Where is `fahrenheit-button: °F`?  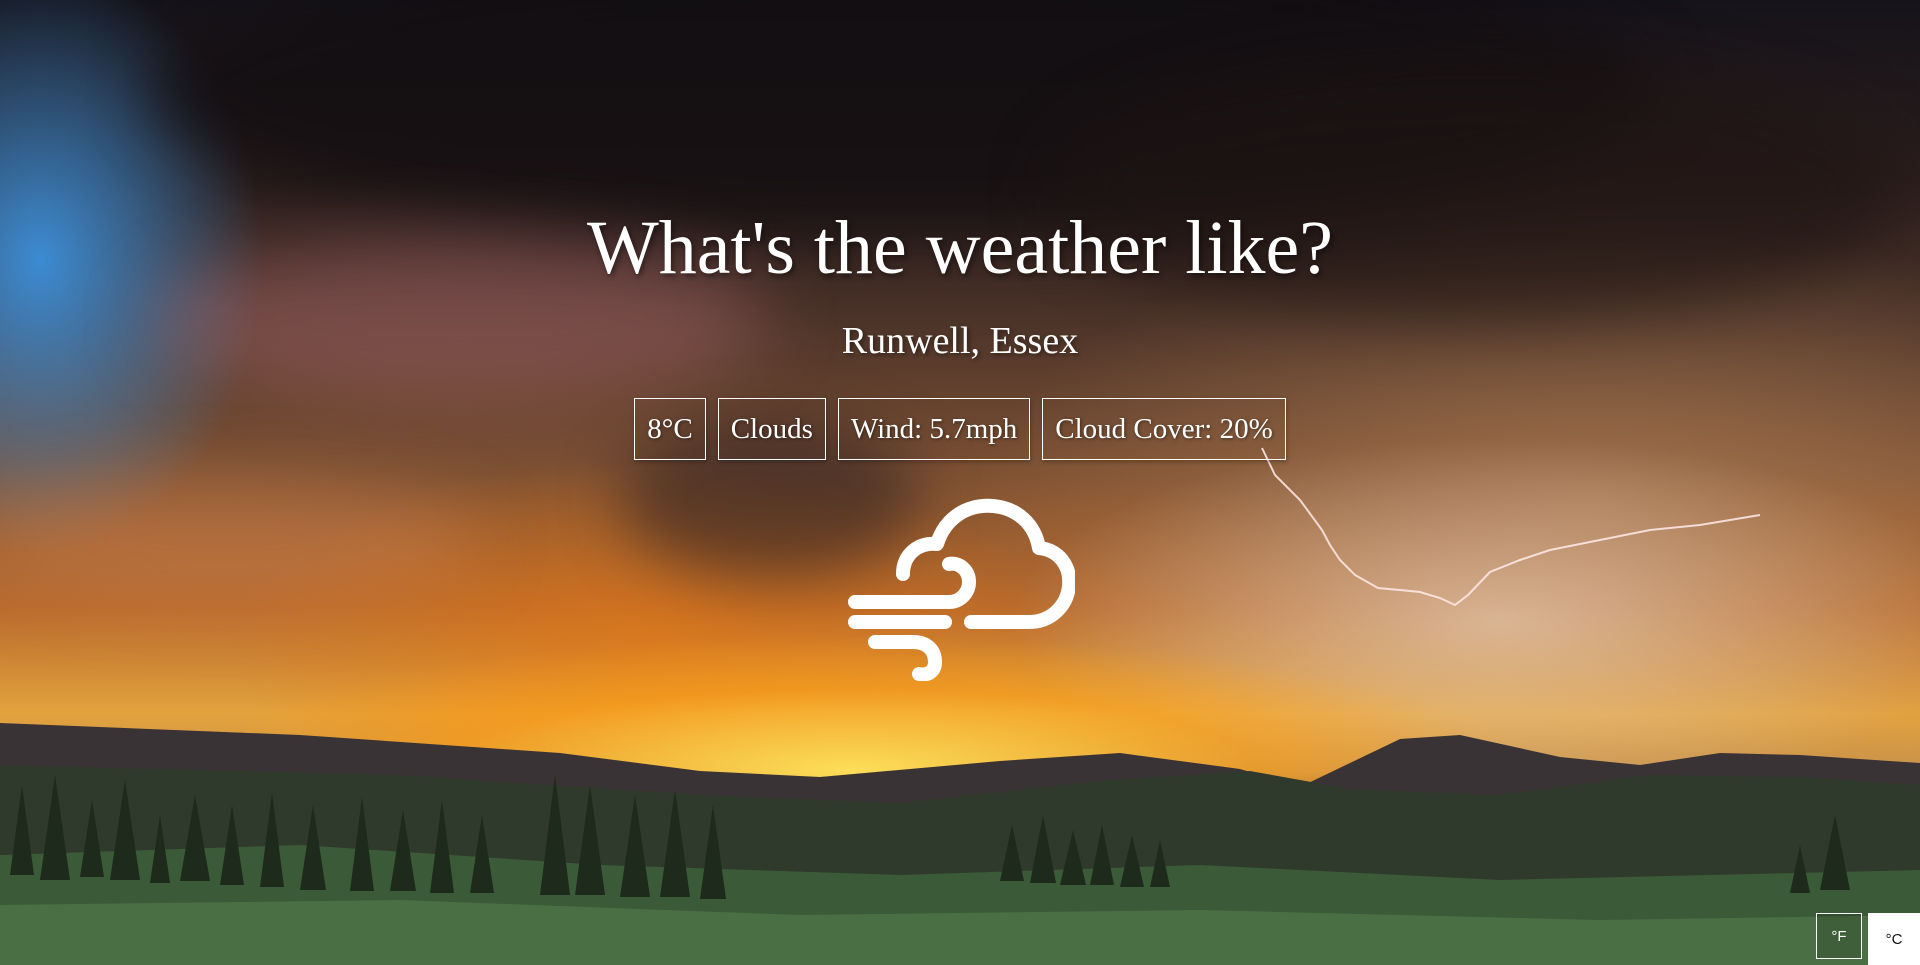
fahrenheit-button: °F is located at coordinates (1839, 936).